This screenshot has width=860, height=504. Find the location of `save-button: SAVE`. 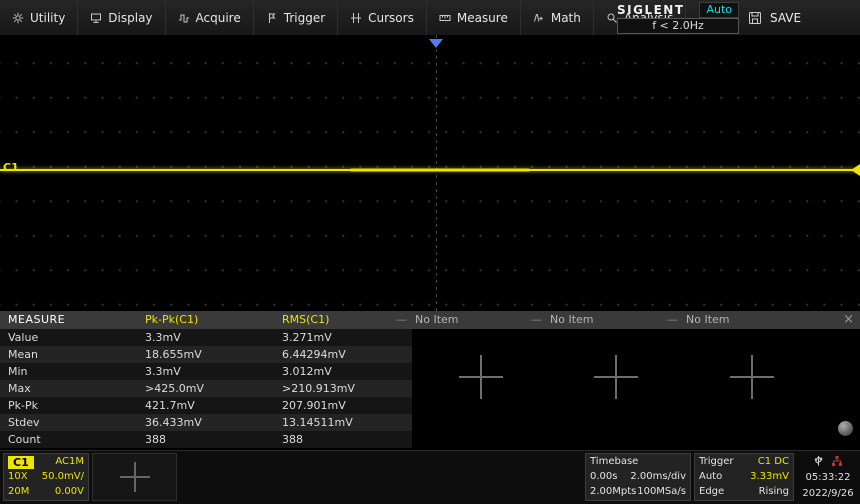

save-button: SAVE is located at coordinates (774, 17).